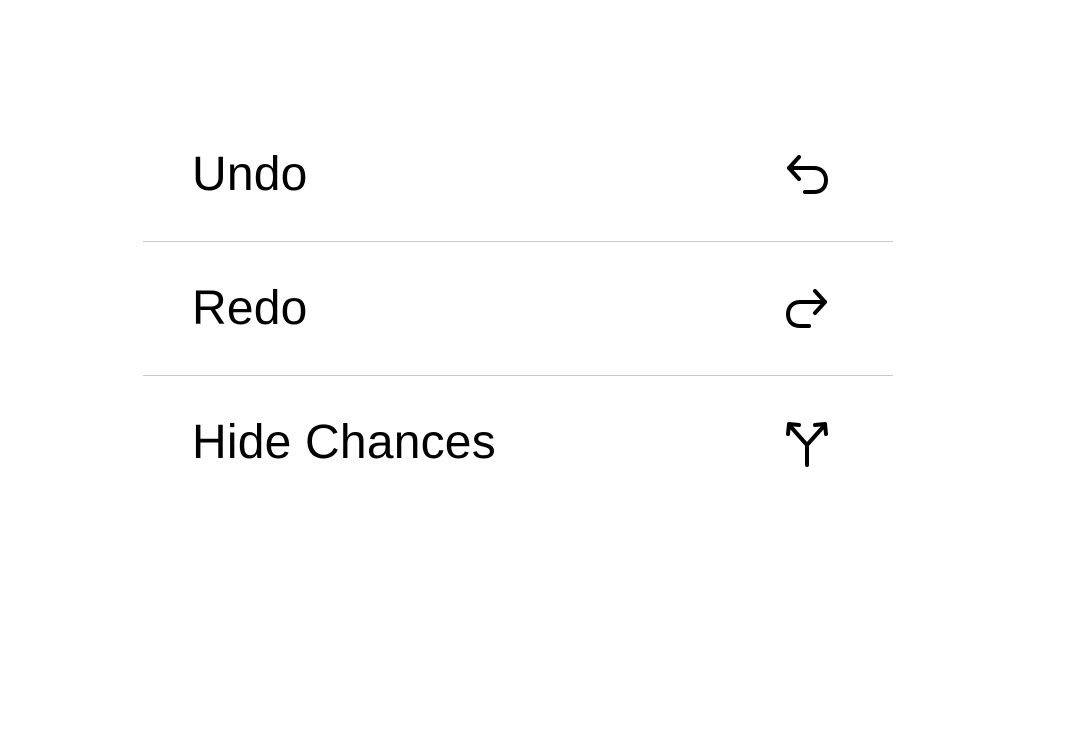 The height and width of the screenshot is (735, 1080). I want to click on branch-split-icon, so click(807, 443).